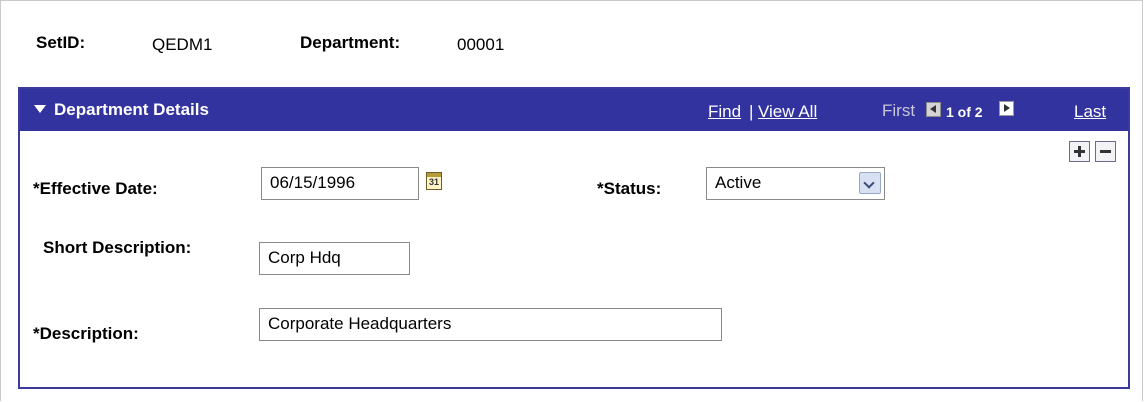 Image resolution: width=1144 pixels, height=402 pixels. I want to click on chevron-down-icon, so click(870, 183).